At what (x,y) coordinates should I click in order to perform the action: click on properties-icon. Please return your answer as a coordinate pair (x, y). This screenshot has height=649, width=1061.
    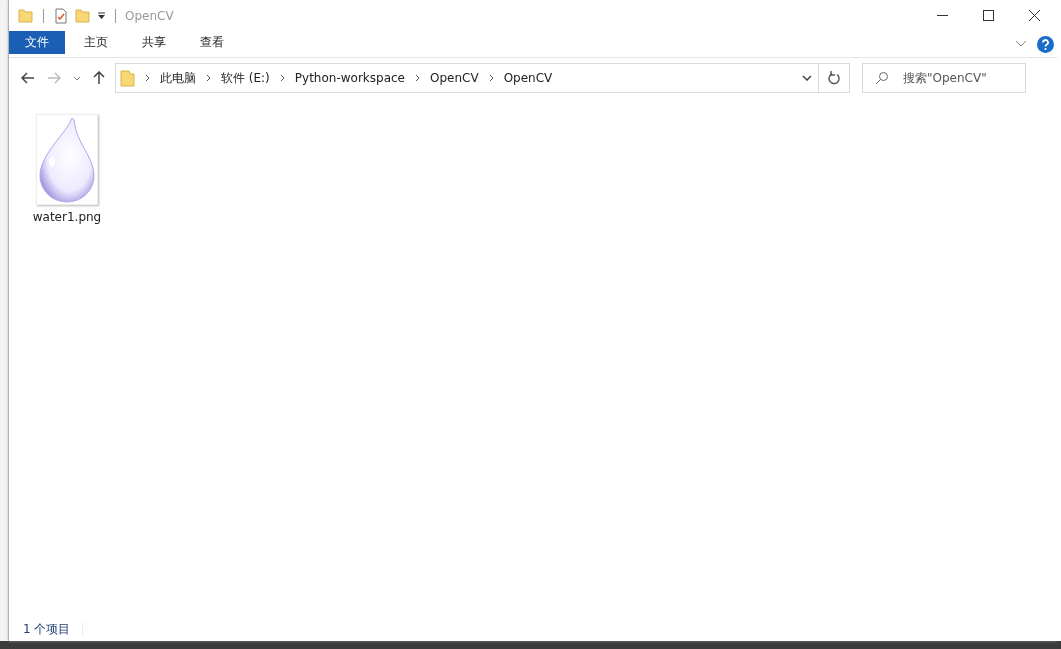
    Looking at the image, I should click on (61, 15).